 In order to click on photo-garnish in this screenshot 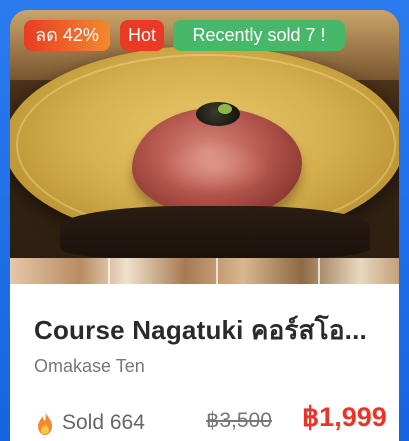, I will do `click(225, 109)`.